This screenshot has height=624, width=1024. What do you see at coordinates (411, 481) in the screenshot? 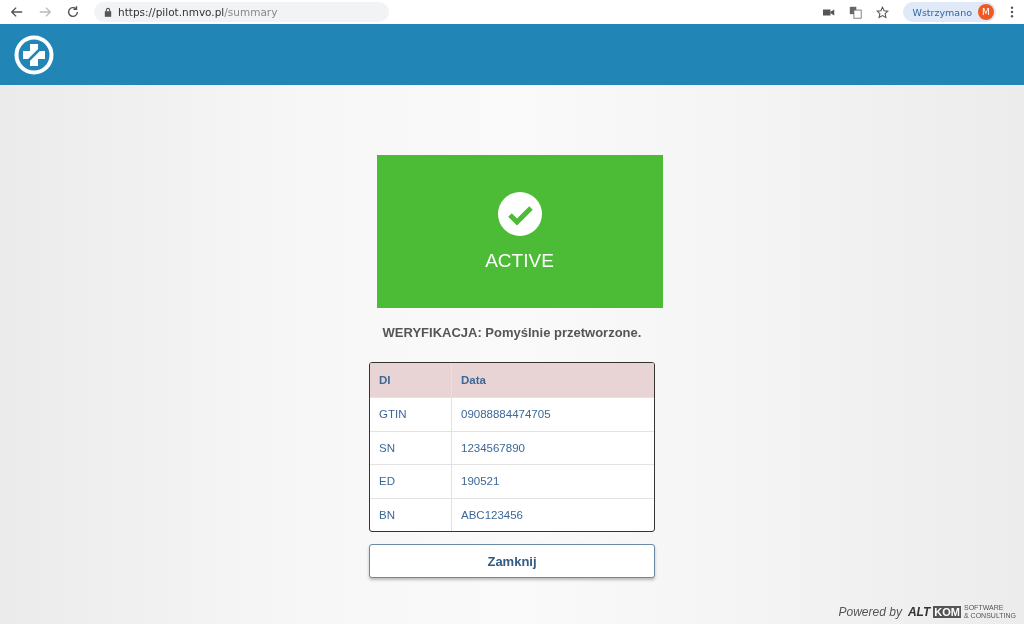
I see `table-cell: ED` at bounding box center [411, 481].